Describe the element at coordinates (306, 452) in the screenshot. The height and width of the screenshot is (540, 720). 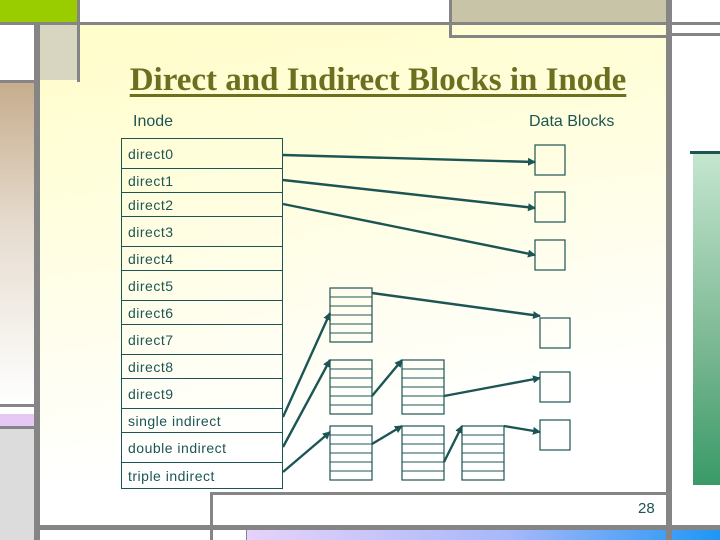
I see `pointer-arrow-triple-indirect-to-triple-L1` at that location.